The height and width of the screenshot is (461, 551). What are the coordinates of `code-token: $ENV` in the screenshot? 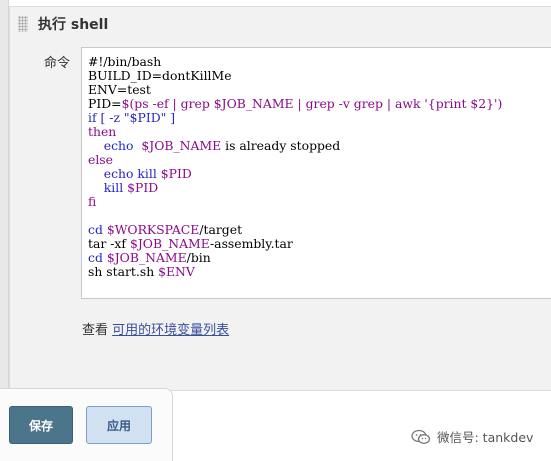 It's located at (176, 271).